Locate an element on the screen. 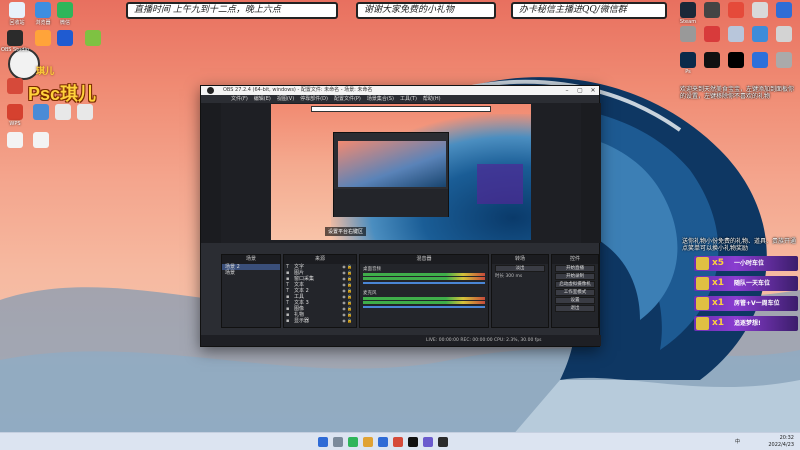 The image size is (800, 450). menu-item: 视图(V) is located at coordinates (285, 99).